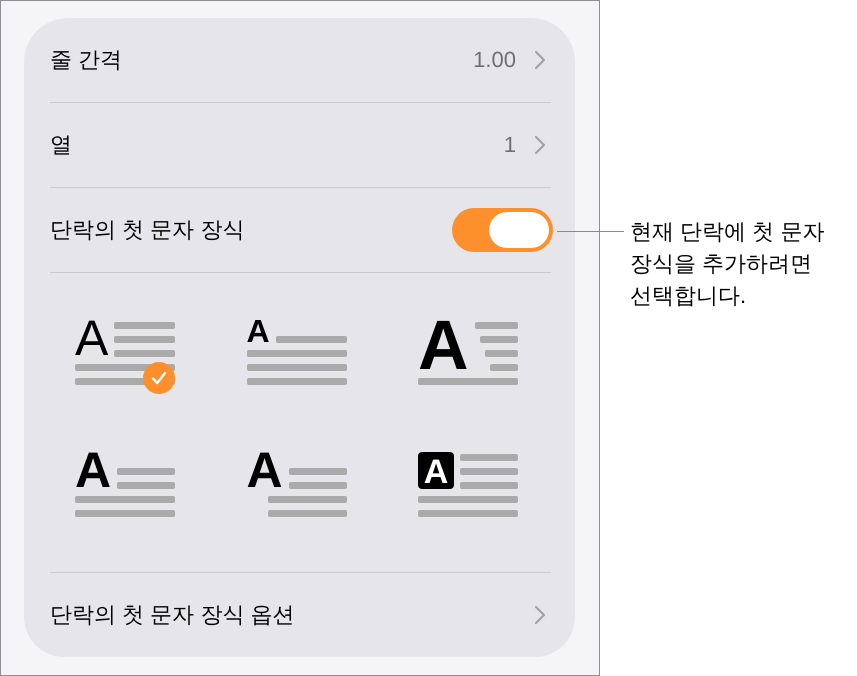 The width and height of the screenshot is (857, 676). What do you see at coordinates (727, 264) in the screenshot?
I see `callout-text: 현재 단락에 첫 문자 장식을 추가하려면 선택합니다.` at bounding box center [727, 264].